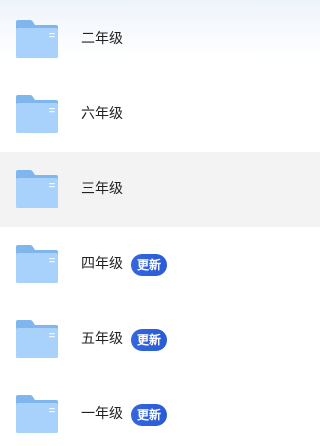 This screenshot has height=446, width=320. What do you see at coordinates (102, 189) in the screenshot?
I see `folder-name: 三年级` at bounding box center [102, 189].